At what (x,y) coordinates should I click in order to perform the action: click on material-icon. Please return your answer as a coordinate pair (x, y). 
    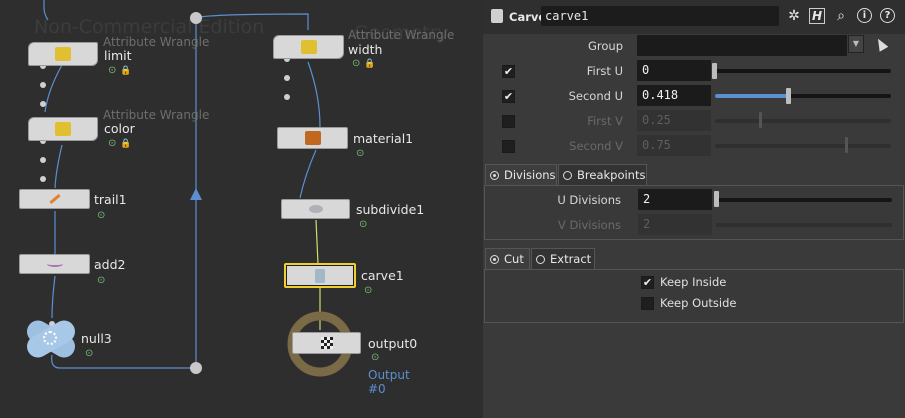
    Looking at the image, I should click on (312, 138).